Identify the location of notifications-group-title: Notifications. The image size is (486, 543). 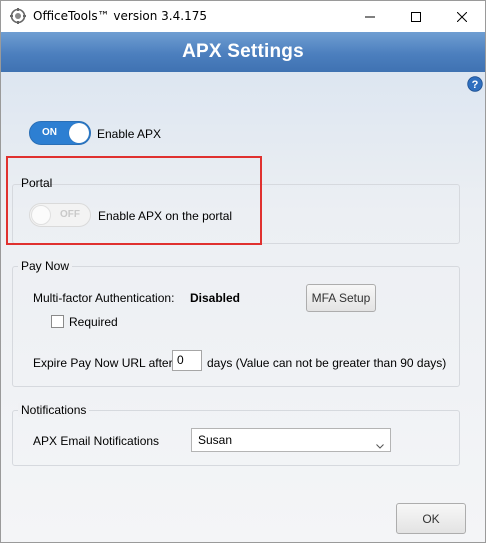
(54, 410).